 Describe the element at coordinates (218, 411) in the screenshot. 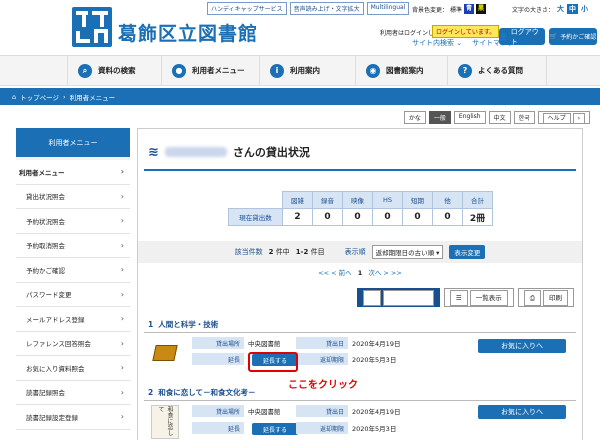

I see `item2-place-label: 貸出場所` at that location.